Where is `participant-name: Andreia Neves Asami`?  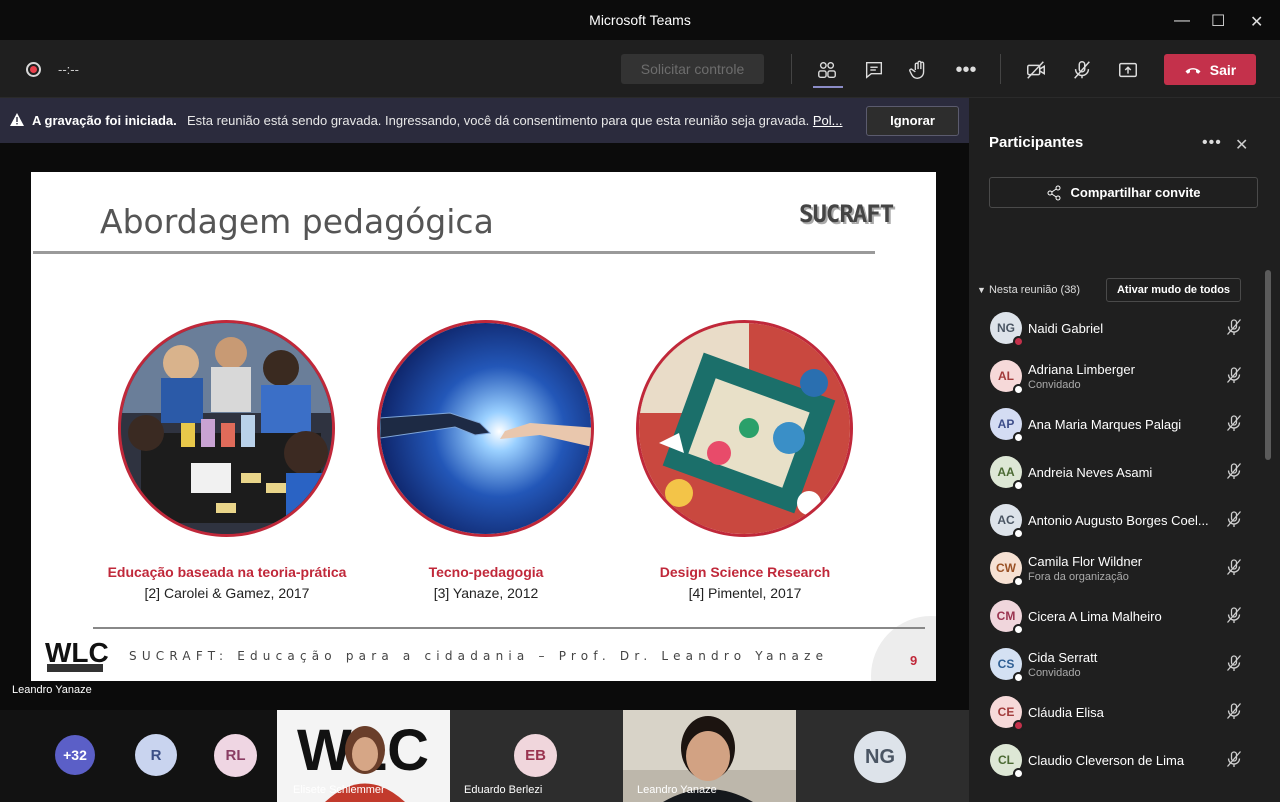 participant-name: Andreia Neves Asami is located at coordinates (1090, 472).